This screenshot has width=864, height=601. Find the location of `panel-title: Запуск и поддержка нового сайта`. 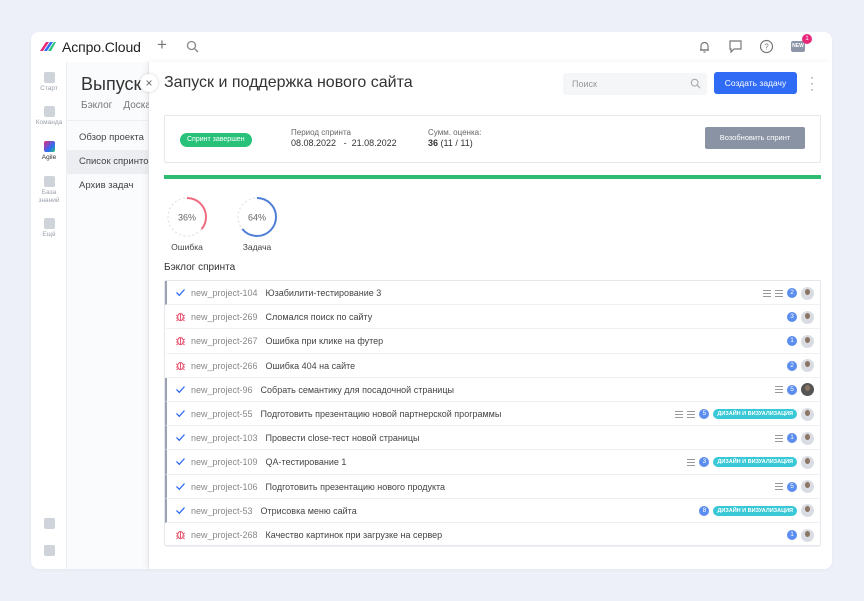

panel-title: Запуск и поддержка нового сайта is located at coordinates (288, 82).